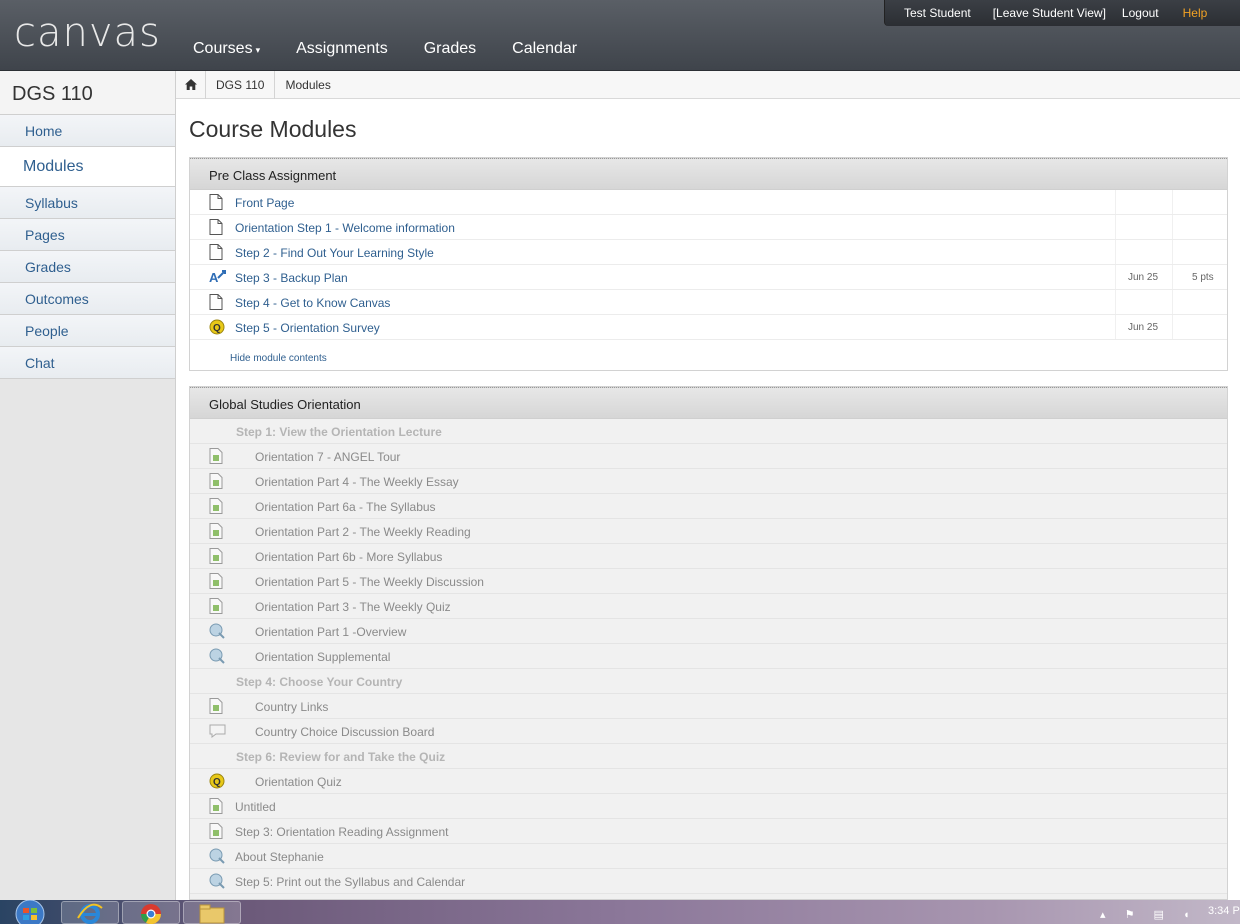  What do you see at coordinates (341, 832) in the screenshot?
I see `module-item-link: Step 3: Orientation Reading Assignment` at bounding box center [341, 832].